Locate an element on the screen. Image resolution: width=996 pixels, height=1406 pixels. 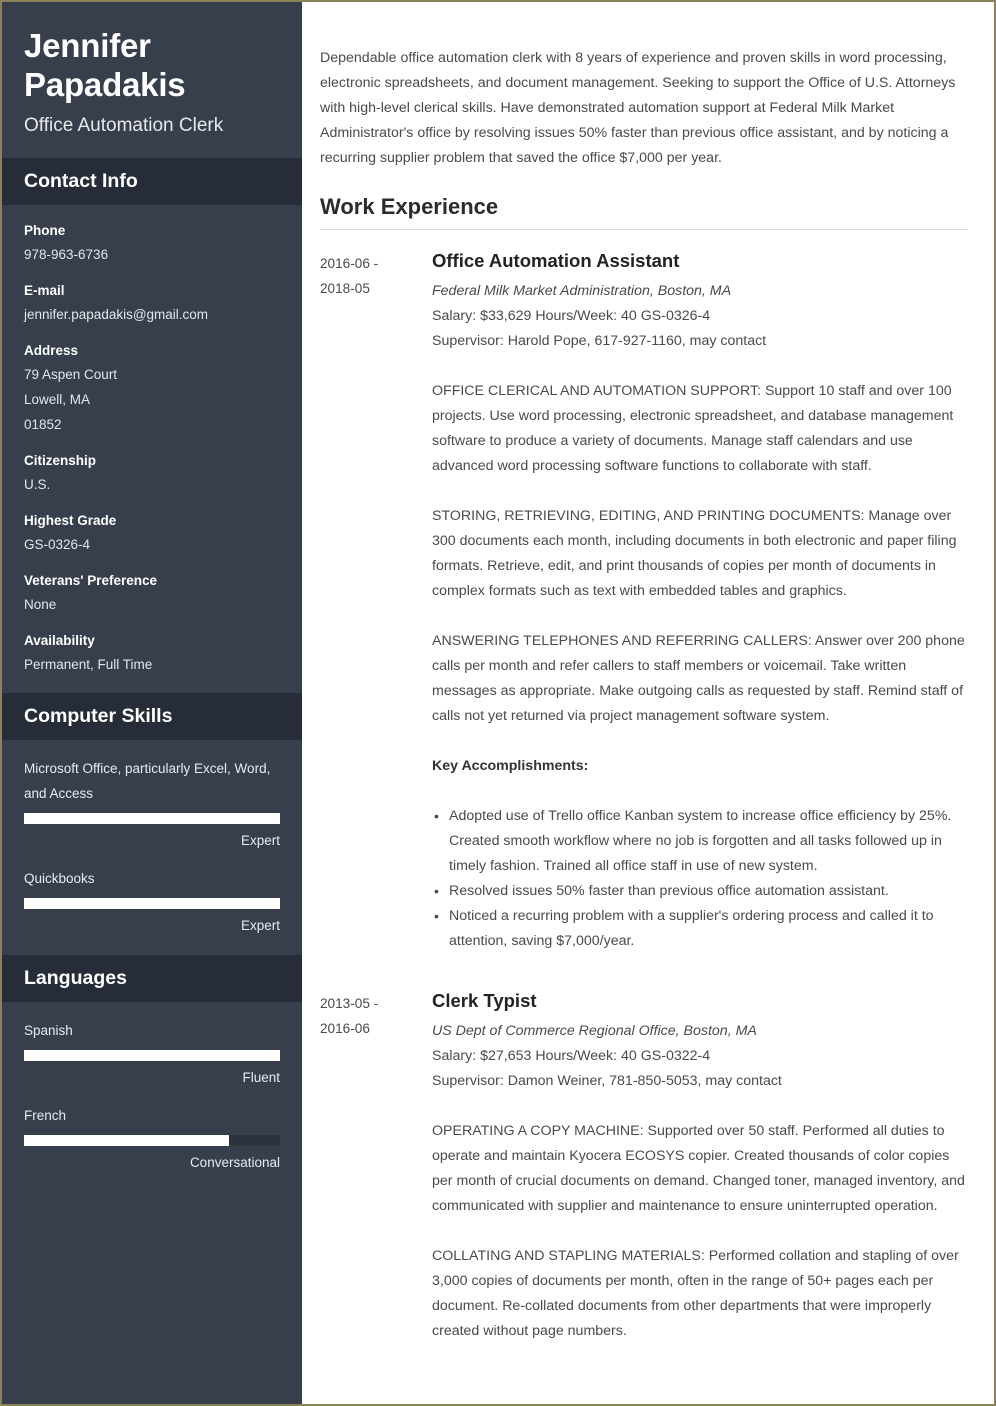
section-title-computer-skills: Computer Skills is located at coordinates (98, 716).